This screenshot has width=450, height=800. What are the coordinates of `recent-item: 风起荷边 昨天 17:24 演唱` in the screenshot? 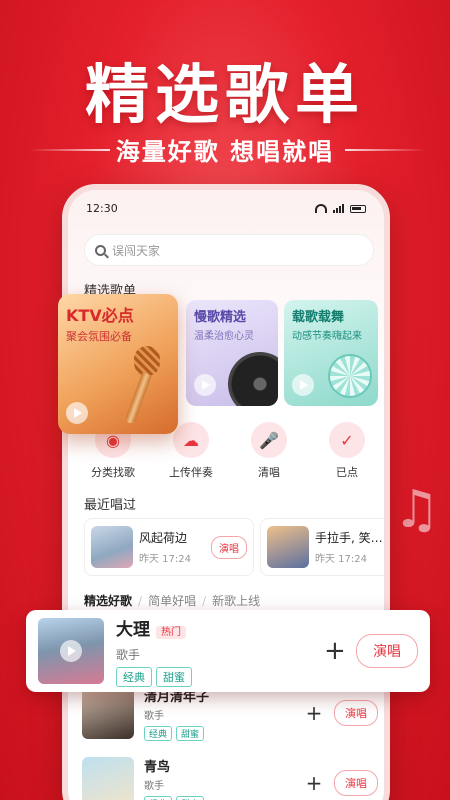 It's located at (169, 547).